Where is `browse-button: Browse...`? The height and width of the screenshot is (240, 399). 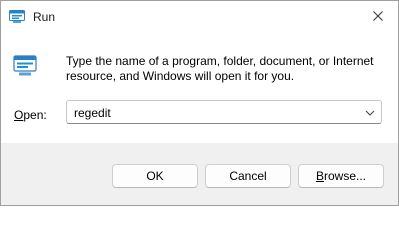 browse-button: Browse... is located at coordinates (341, 176).